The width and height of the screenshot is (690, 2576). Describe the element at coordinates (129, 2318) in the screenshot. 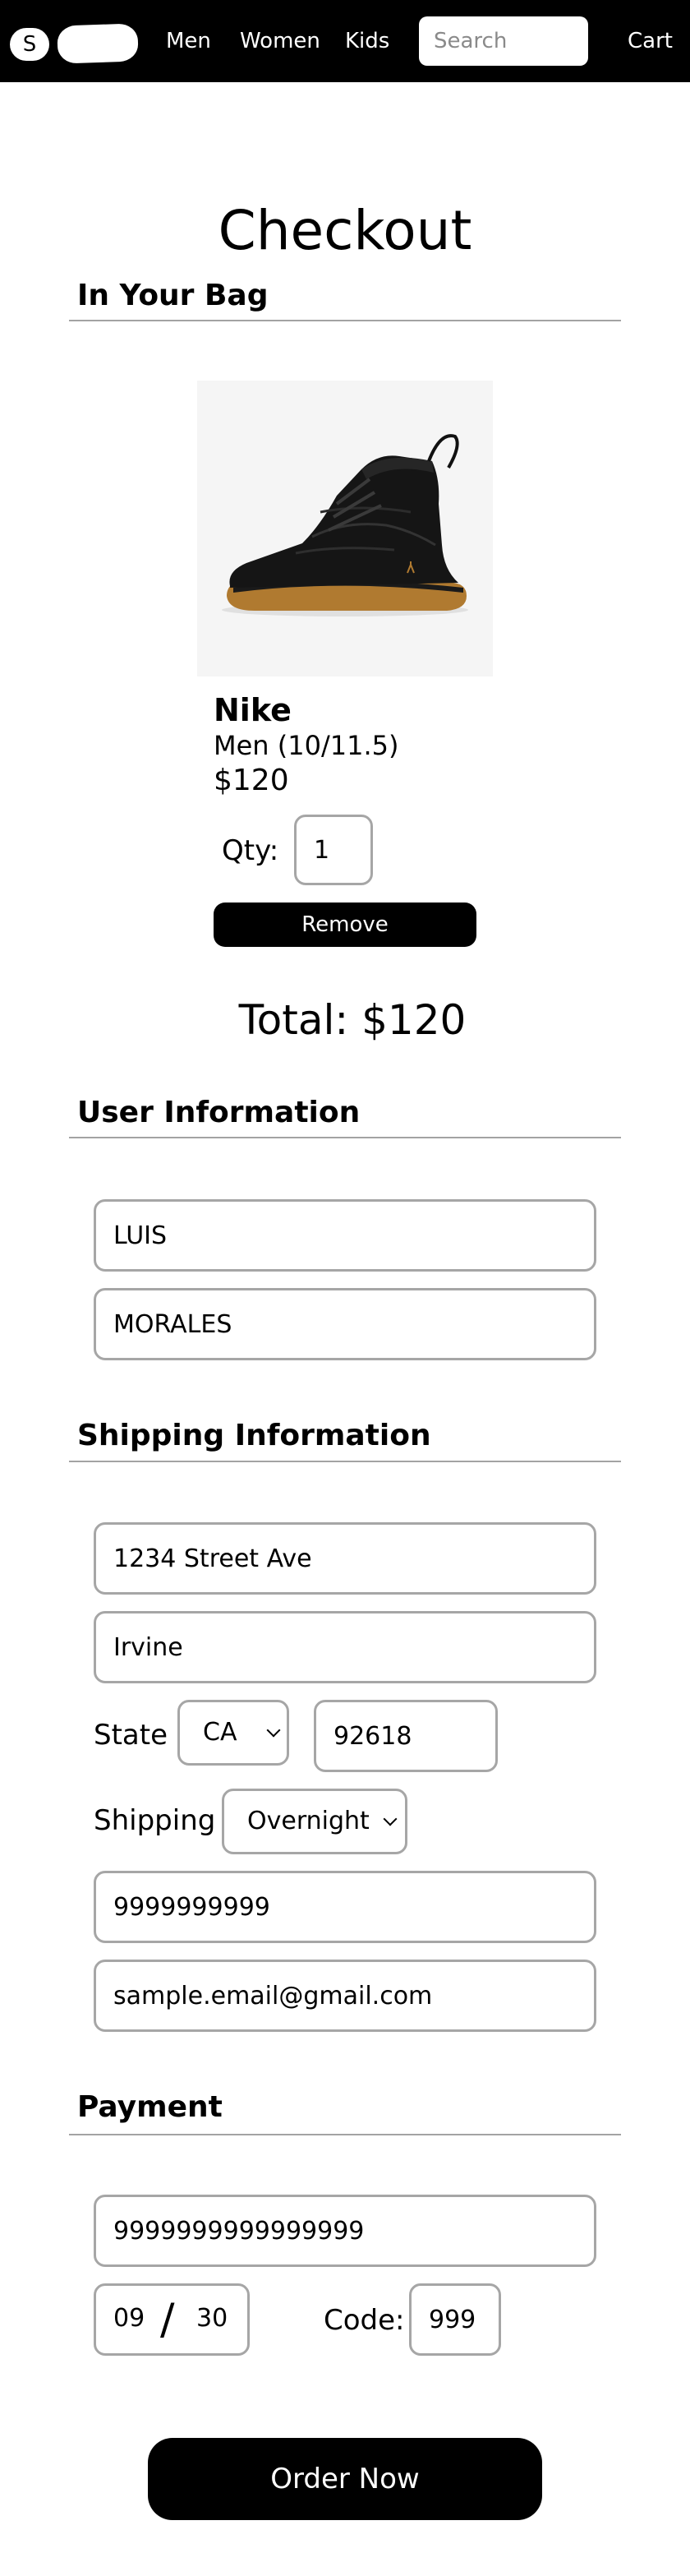

I see `exp-month-field: 09` at that location.